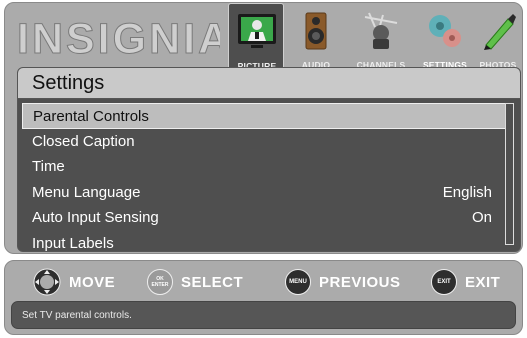 This screenshot has width=527, height=338. What do you see at coordinates (316, 31) in the screenshot?
I see `audio-icon` at bounding box center [316, 31].